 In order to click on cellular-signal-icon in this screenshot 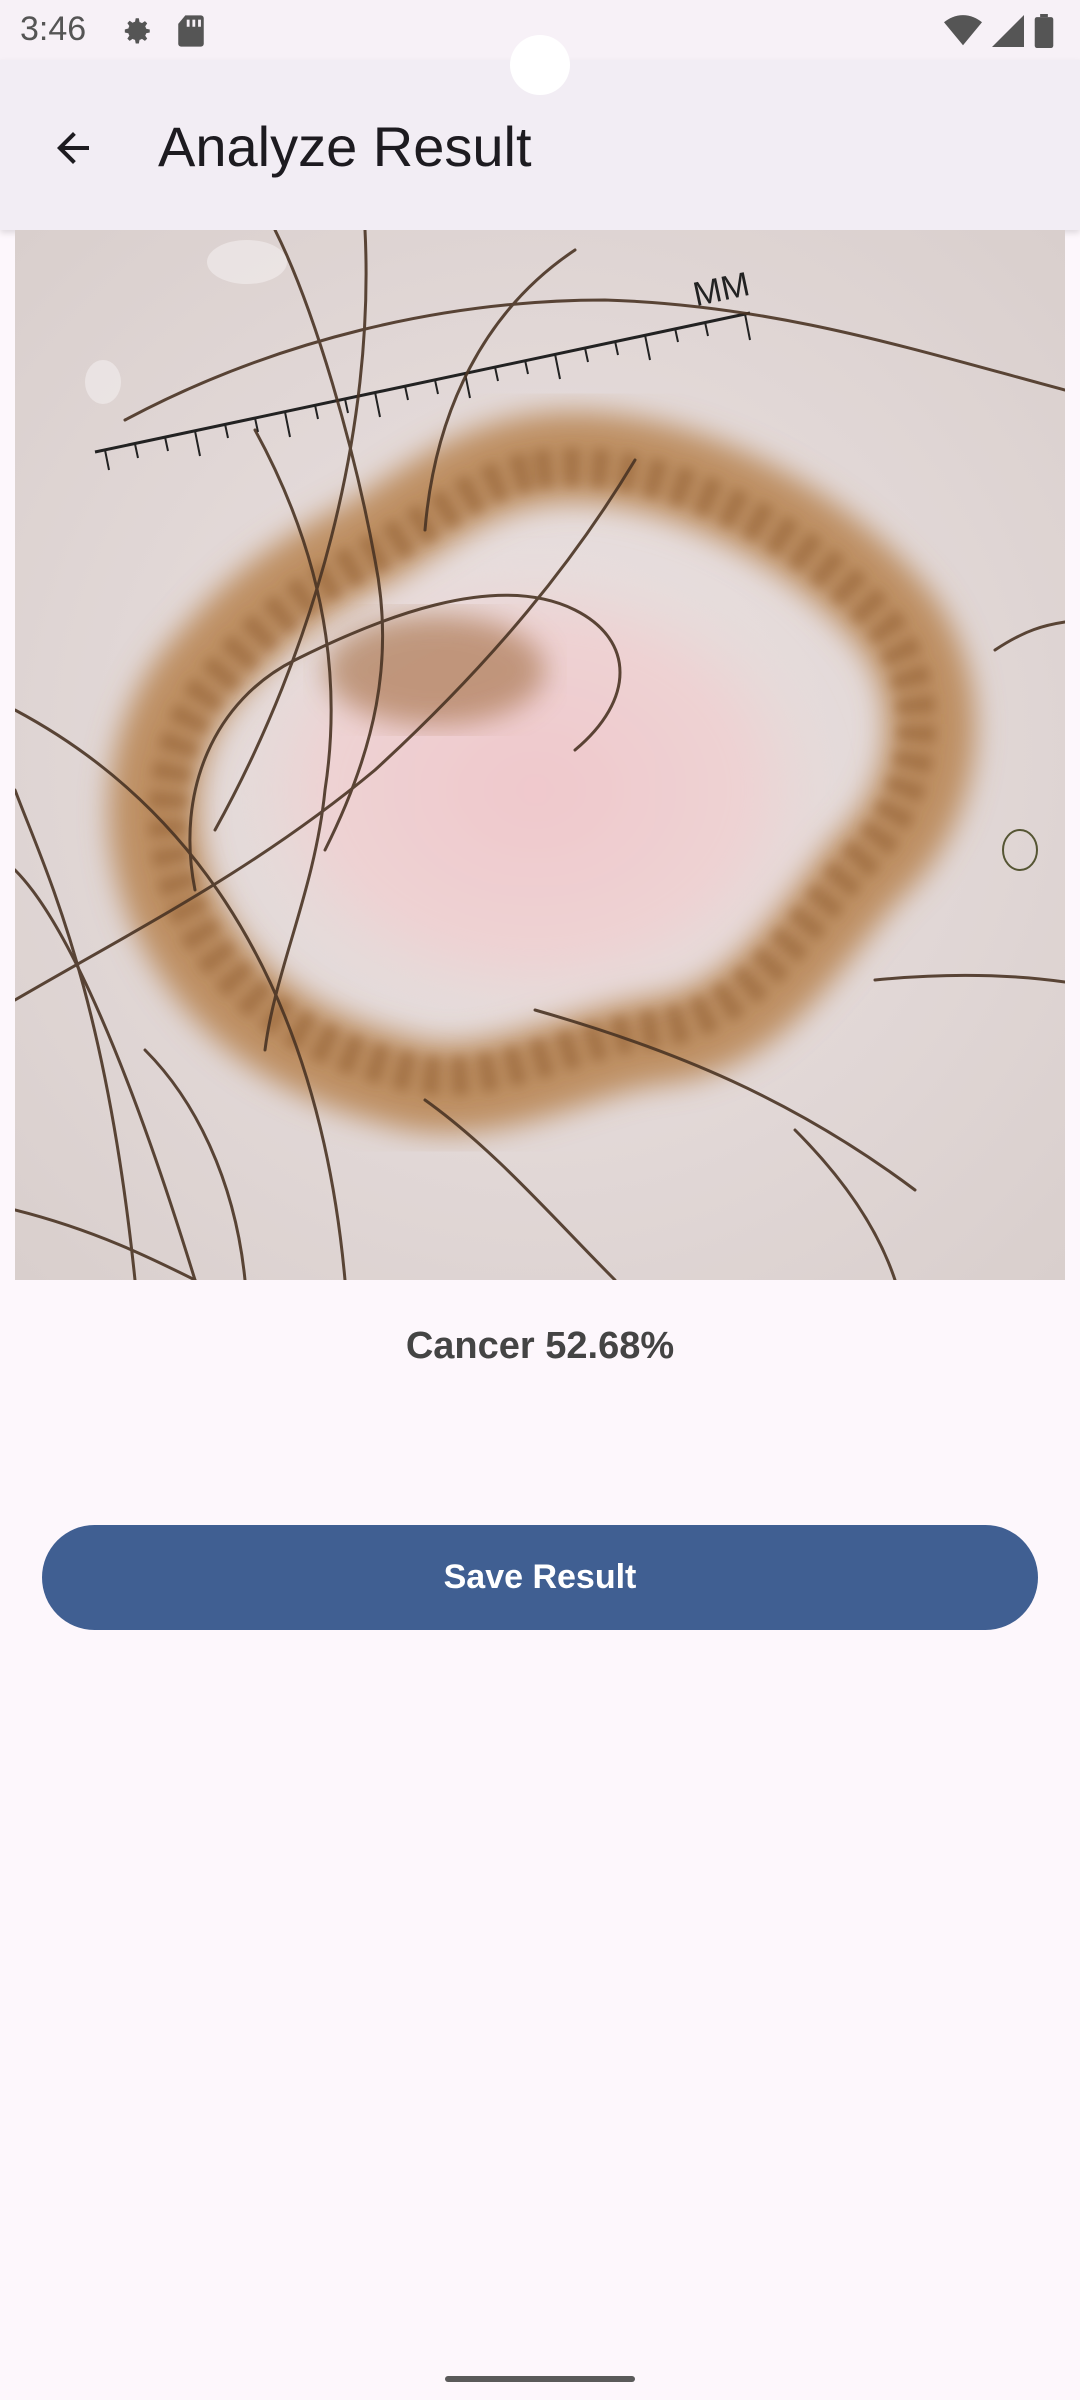, I will do `click(1008, 33)`.